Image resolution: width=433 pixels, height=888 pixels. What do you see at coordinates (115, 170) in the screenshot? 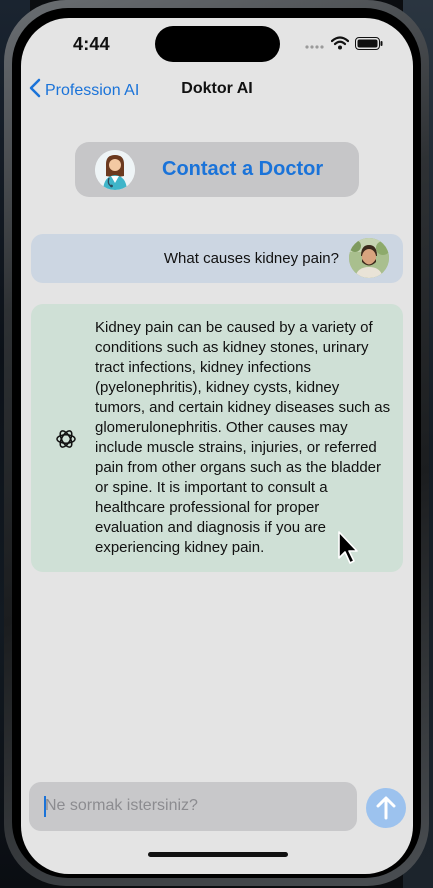
I see `doctor-avatar` at bounding box center [115, 170].